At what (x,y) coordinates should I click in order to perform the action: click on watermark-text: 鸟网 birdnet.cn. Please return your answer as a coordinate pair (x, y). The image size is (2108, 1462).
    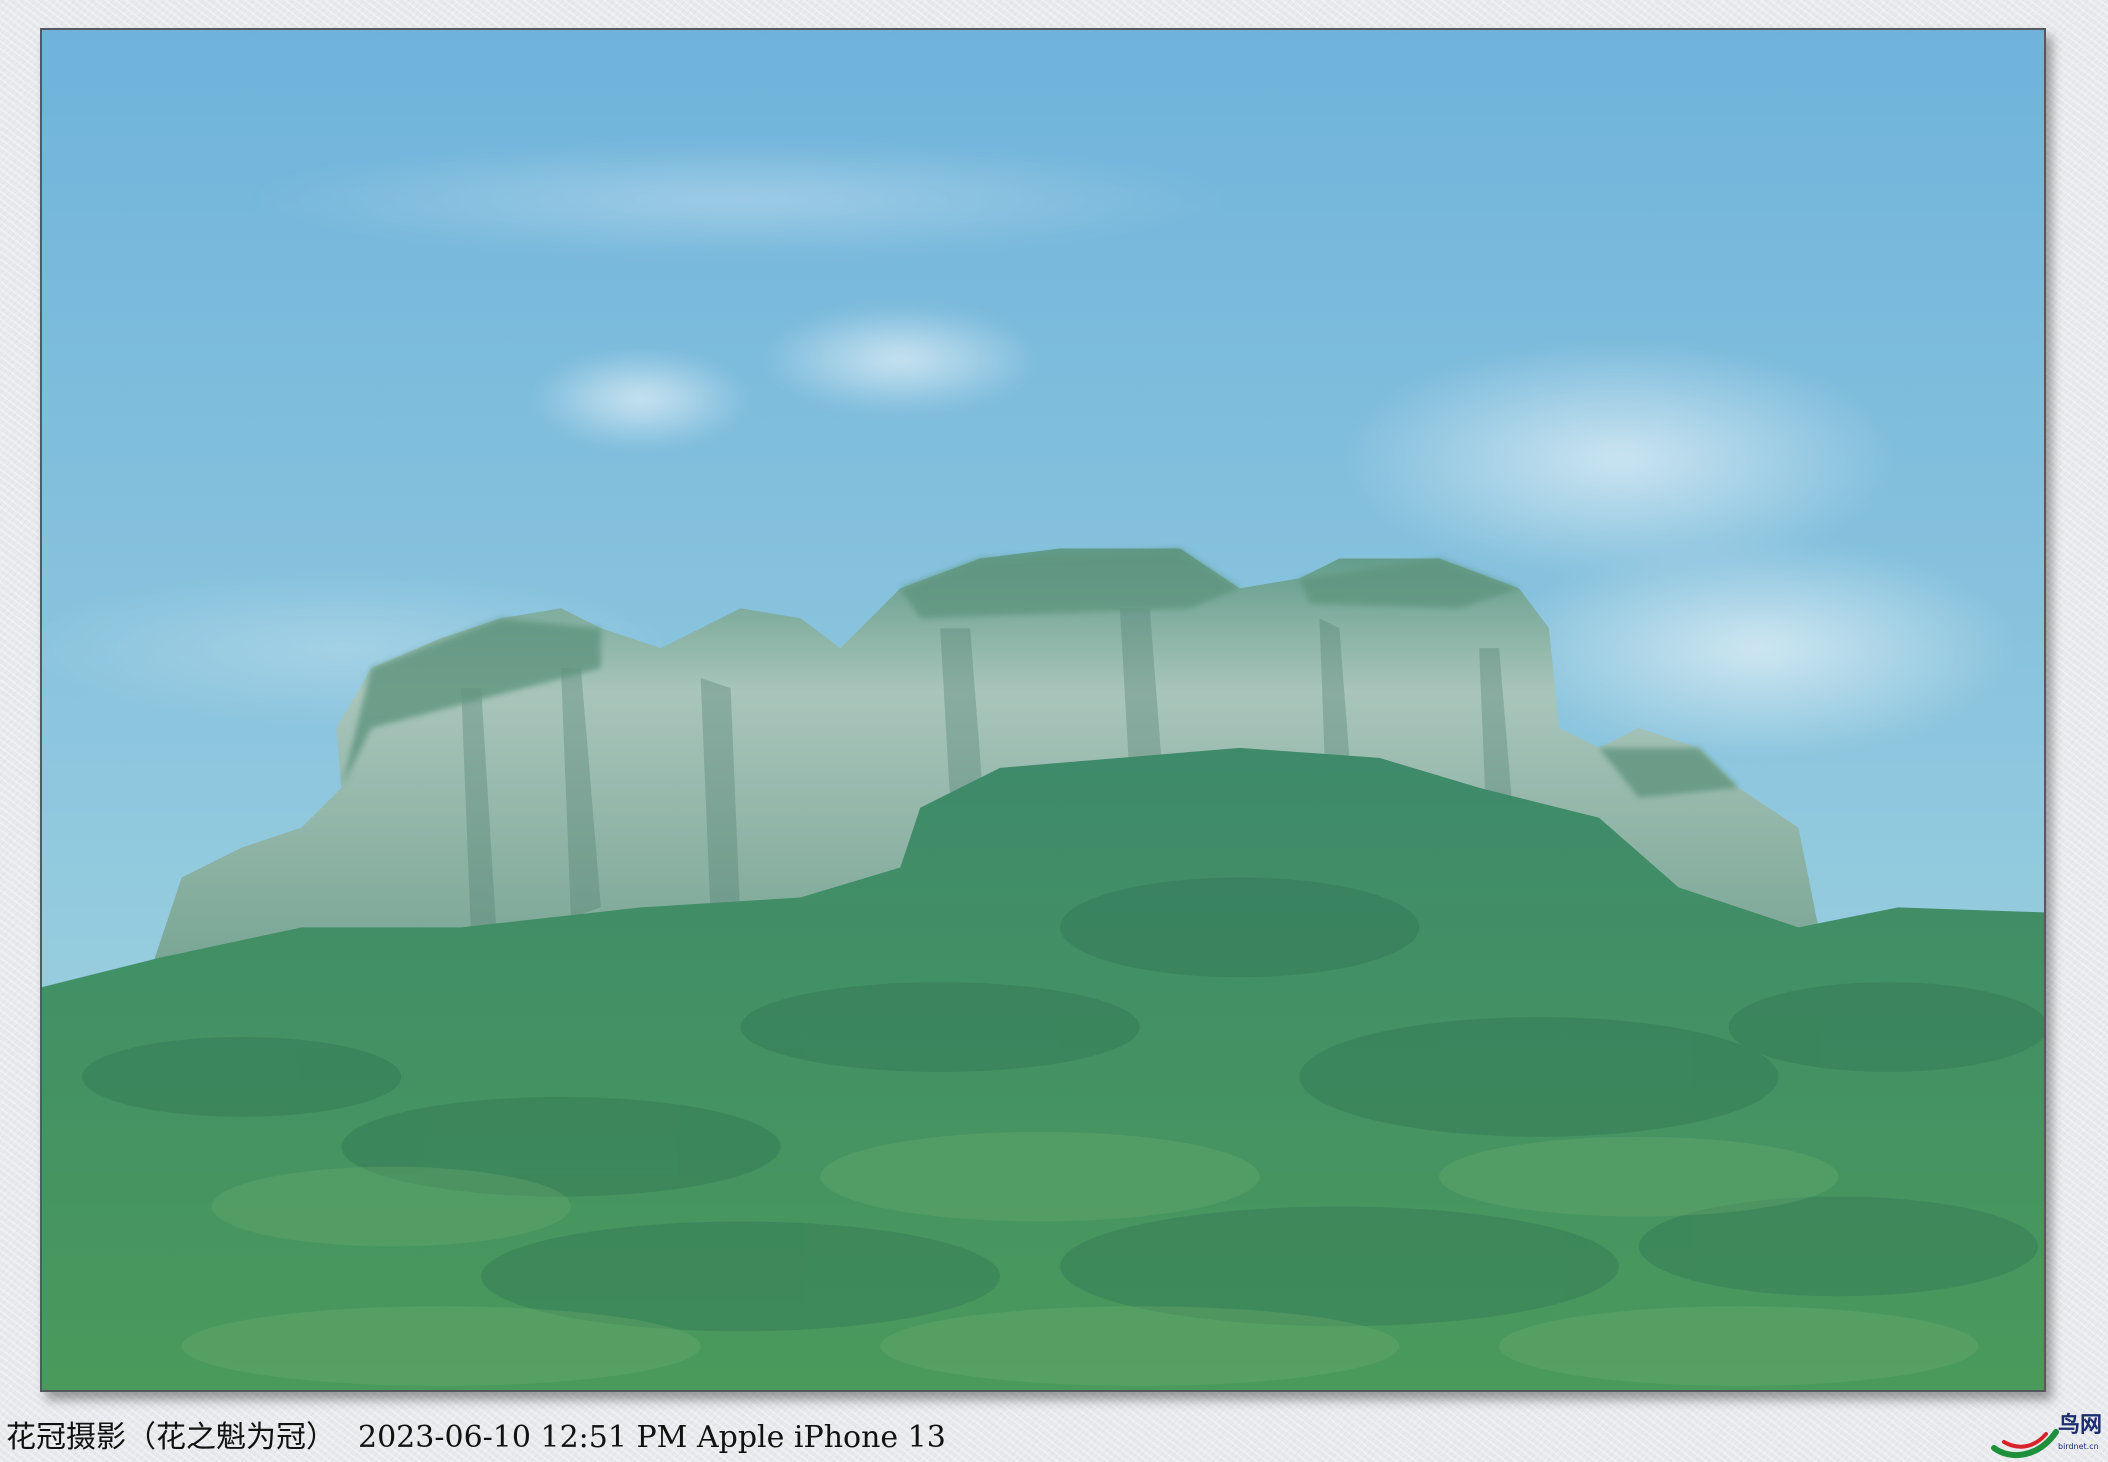
    Looking at the image, I should click on (2082, 1436).